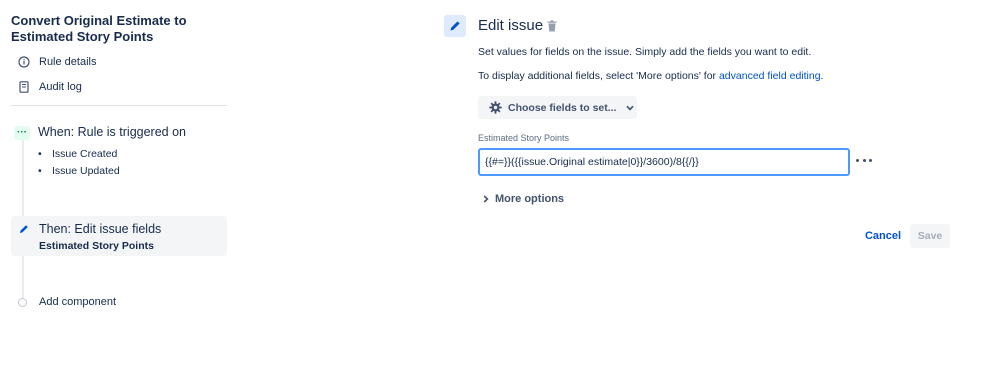 This screenshot has width=998, height=375. What do you see at coordinates (79, 154) in the screenshot?
I see `trigger-item: Issue Created` at bounding box center [79, 154].